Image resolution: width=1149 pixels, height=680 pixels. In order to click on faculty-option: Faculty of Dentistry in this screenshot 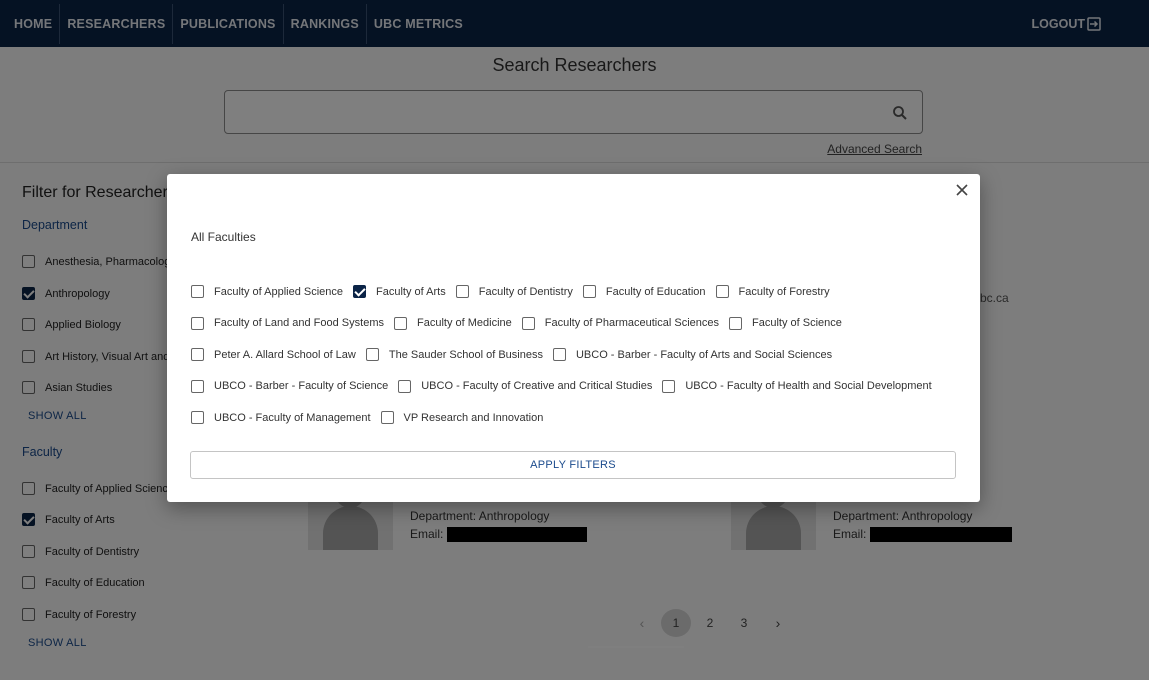, I will do `click(514, 292)`.